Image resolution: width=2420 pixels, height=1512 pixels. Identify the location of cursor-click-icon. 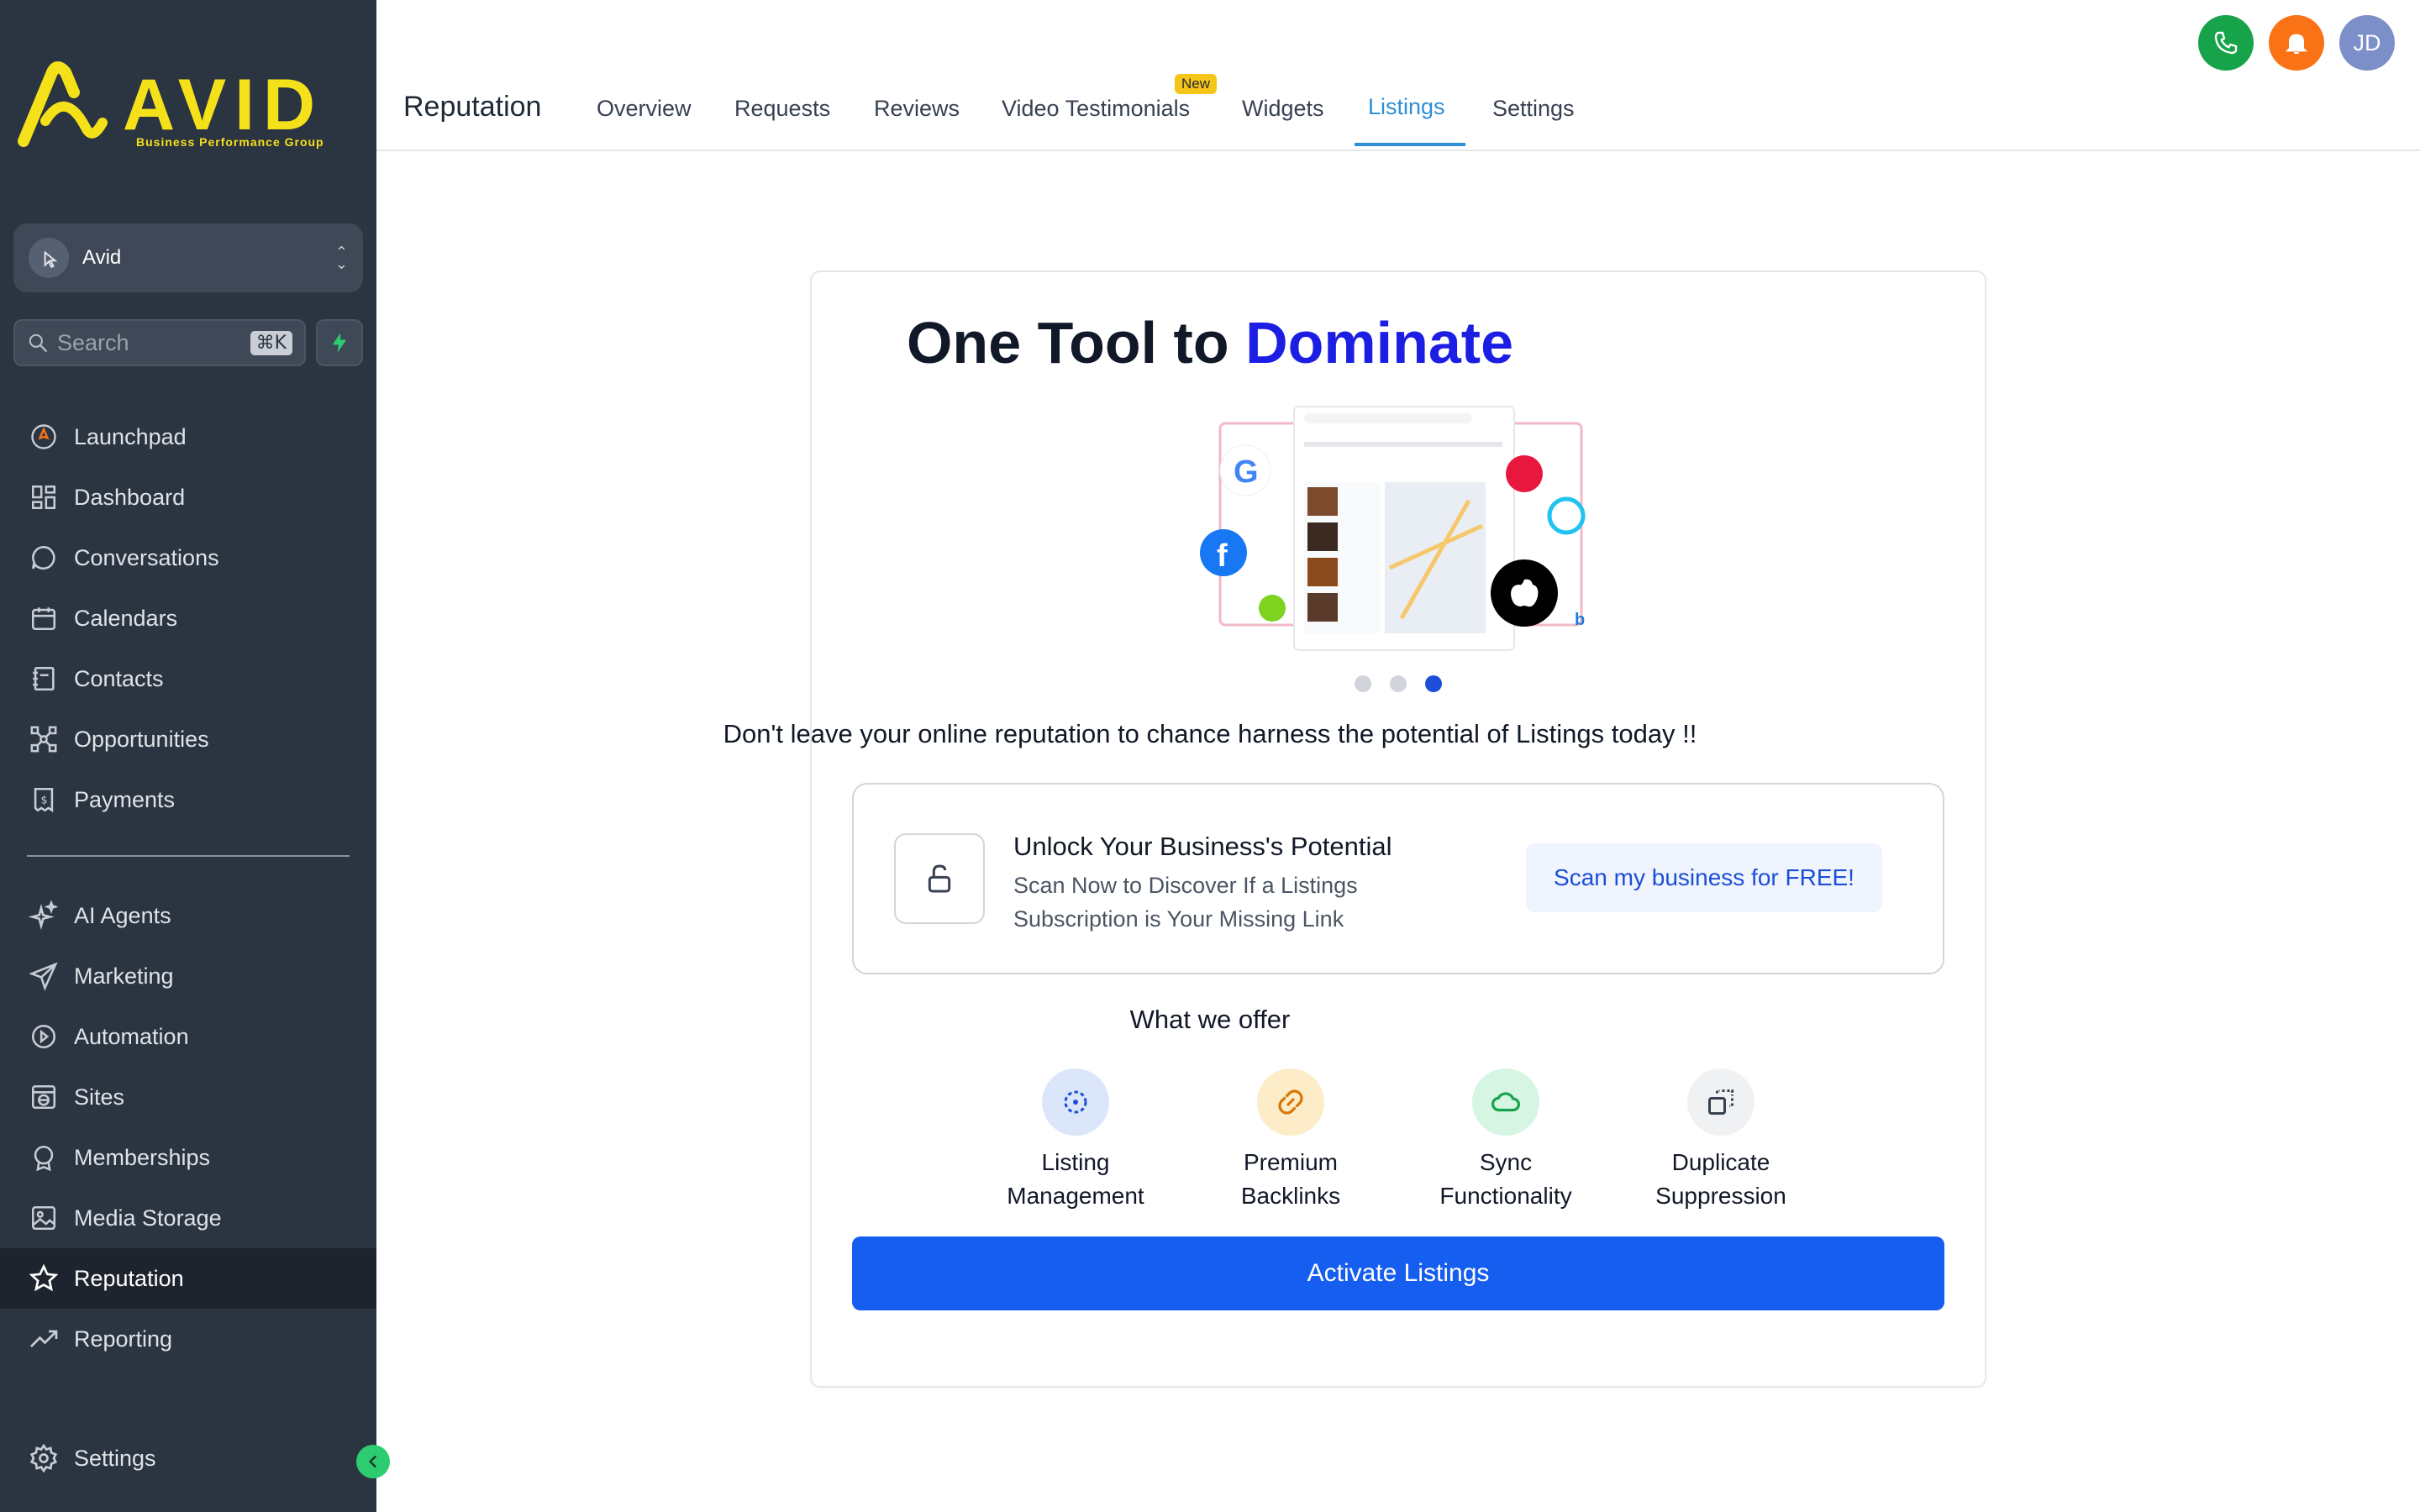
(51, 259).